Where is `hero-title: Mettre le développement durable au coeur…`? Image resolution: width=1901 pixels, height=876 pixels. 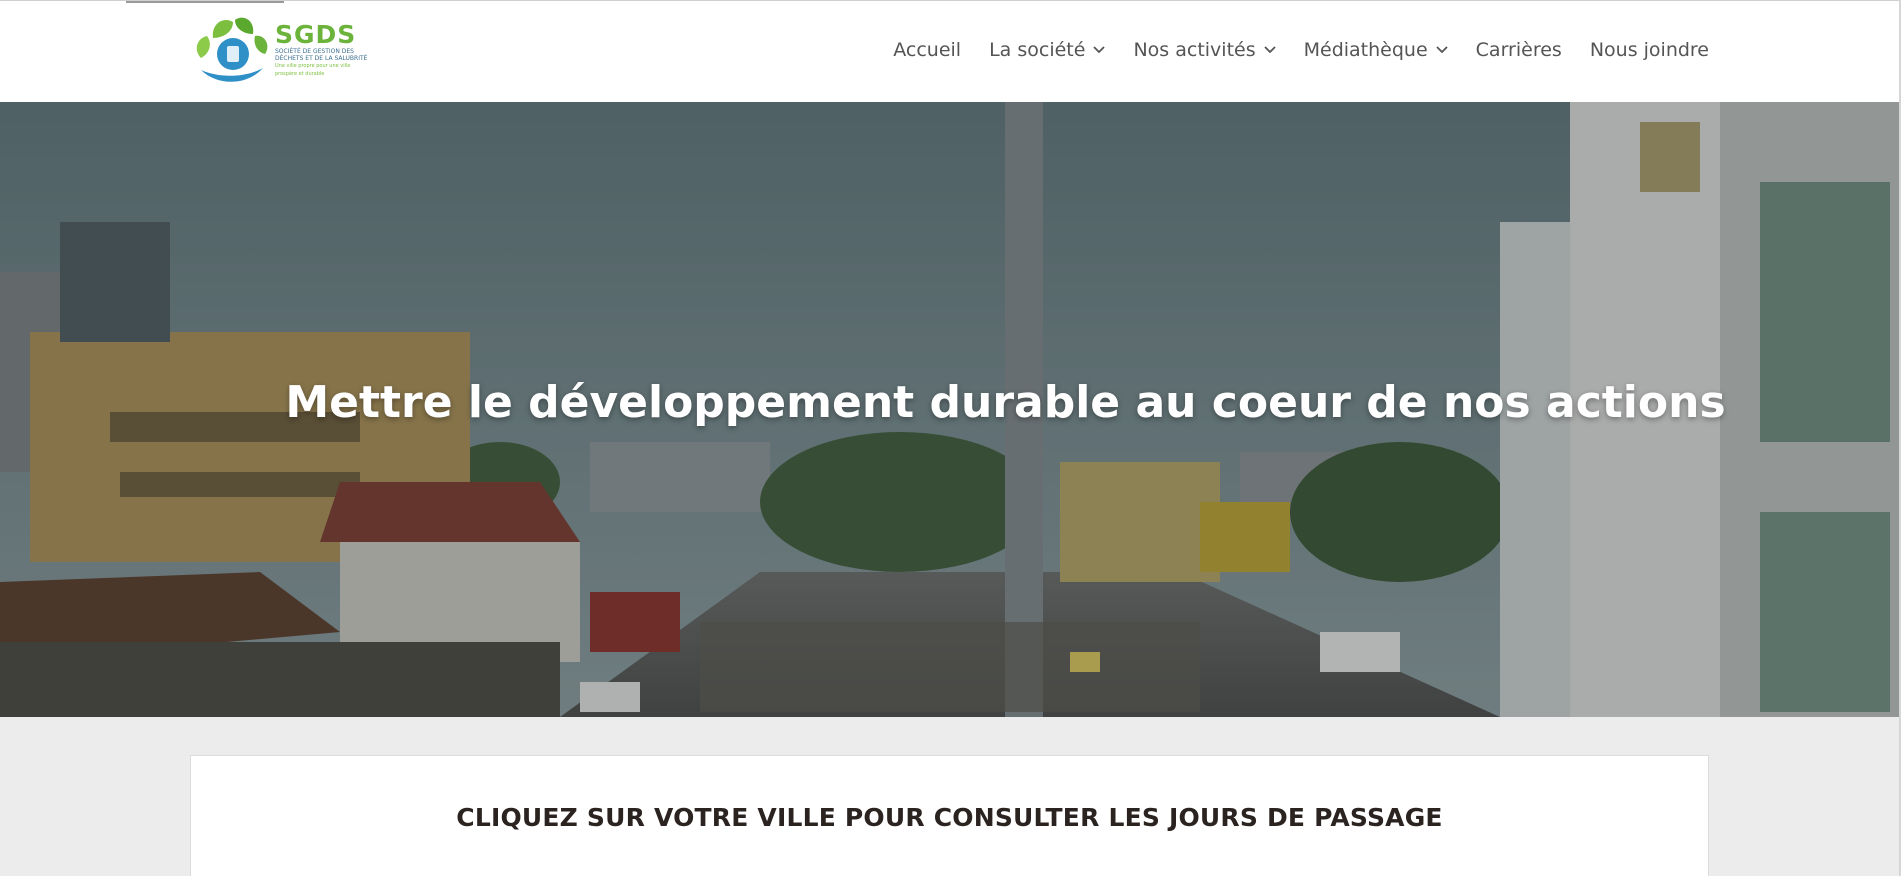
hero-title: Mettre le développement durable au coeur… is located at coordinates (1005, 402).